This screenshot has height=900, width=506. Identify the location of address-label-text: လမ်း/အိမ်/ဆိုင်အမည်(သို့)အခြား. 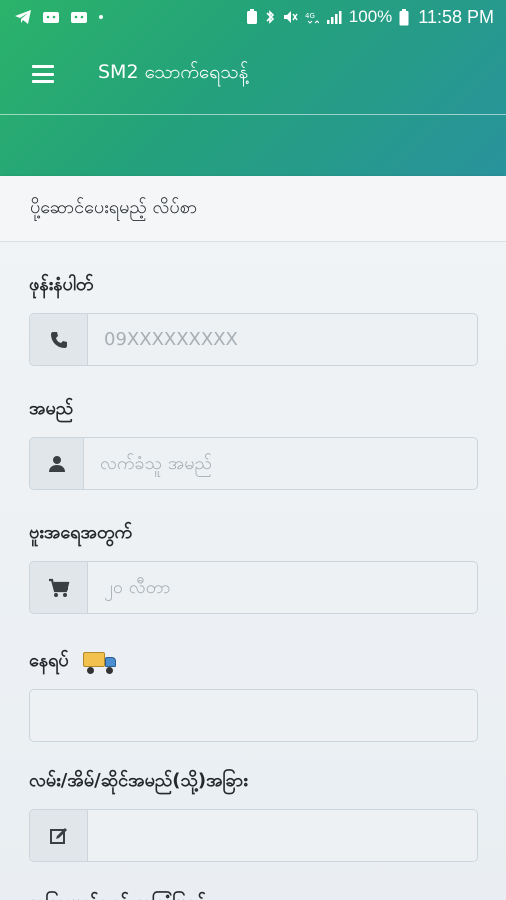
(138, 780).